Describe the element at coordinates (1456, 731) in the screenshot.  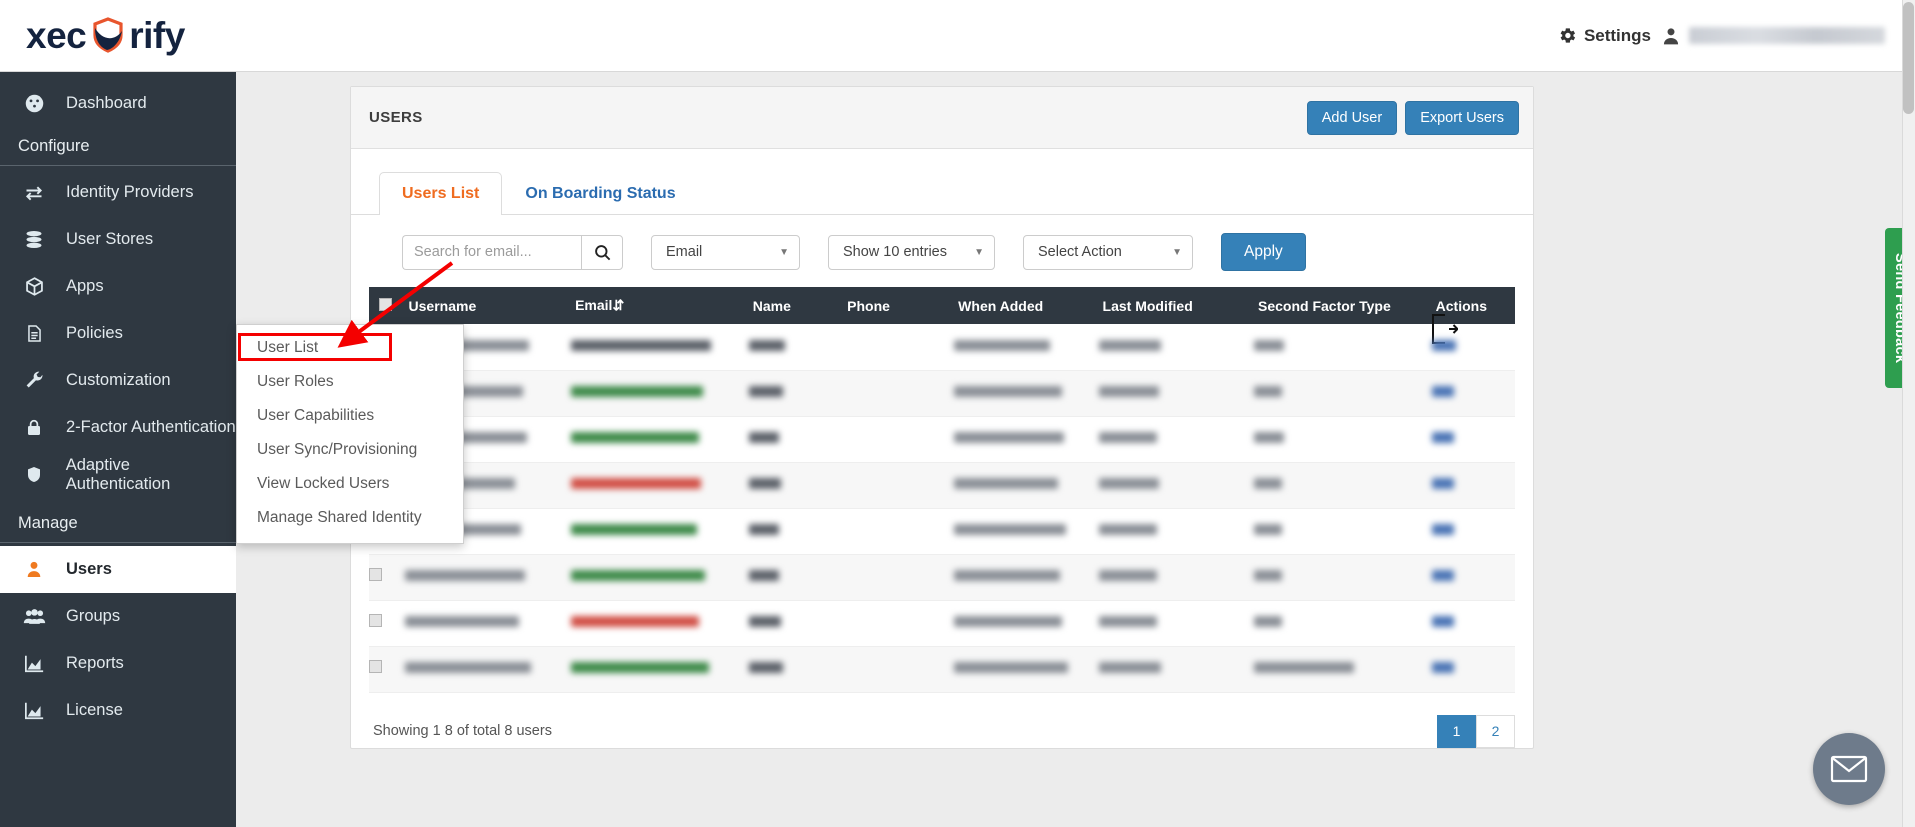
I see `page-button-1: 1` at that location.